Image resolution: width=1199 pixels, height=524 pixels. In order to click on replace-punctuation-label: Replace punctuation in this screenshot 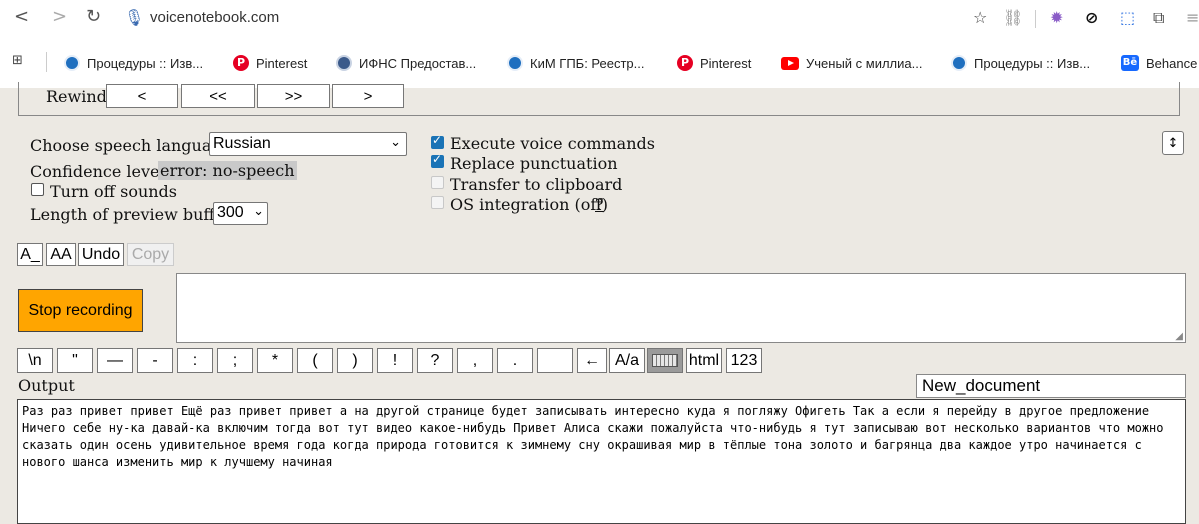, I will do `click(534, 163)`.